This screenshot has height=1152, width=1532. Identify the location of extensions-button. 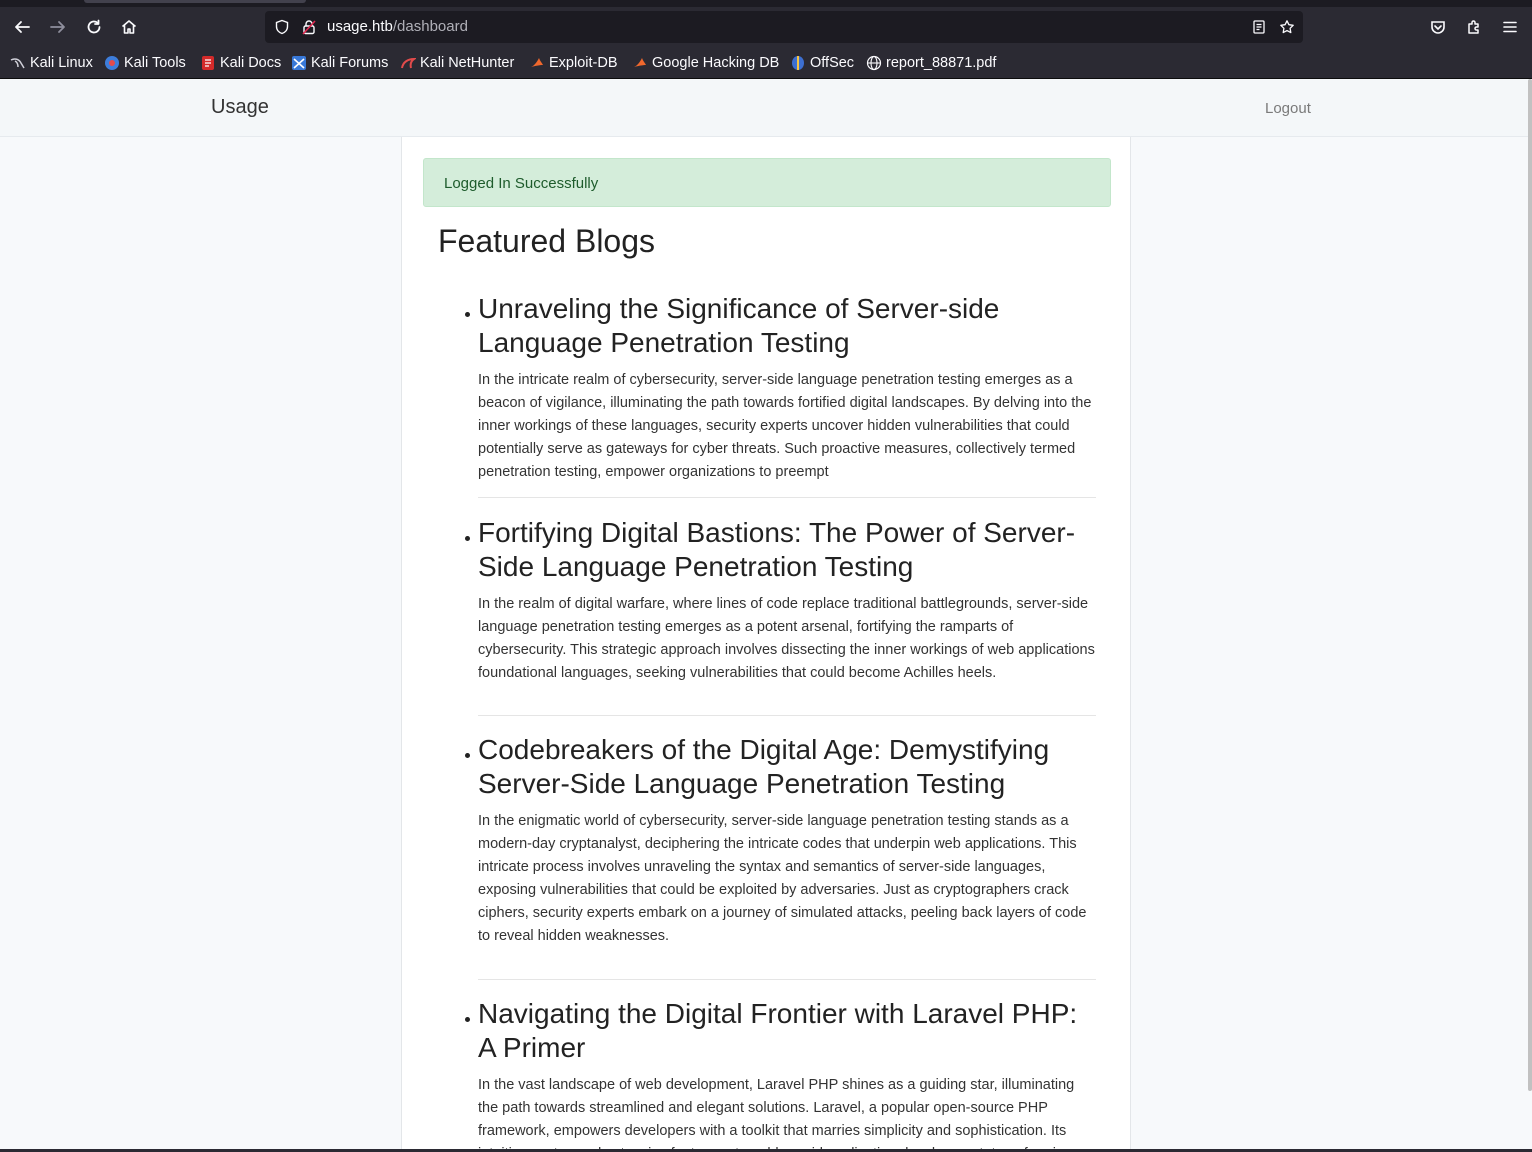
(1474, 27).